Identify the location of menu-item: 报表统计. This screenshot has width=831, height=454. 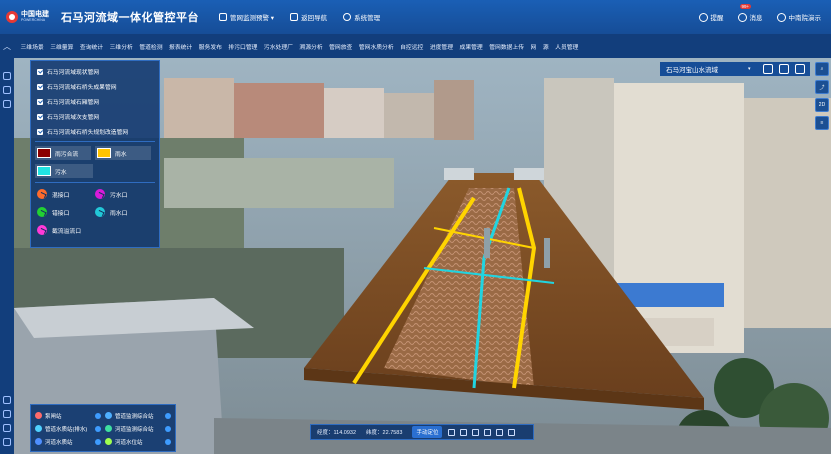
(180, 46).